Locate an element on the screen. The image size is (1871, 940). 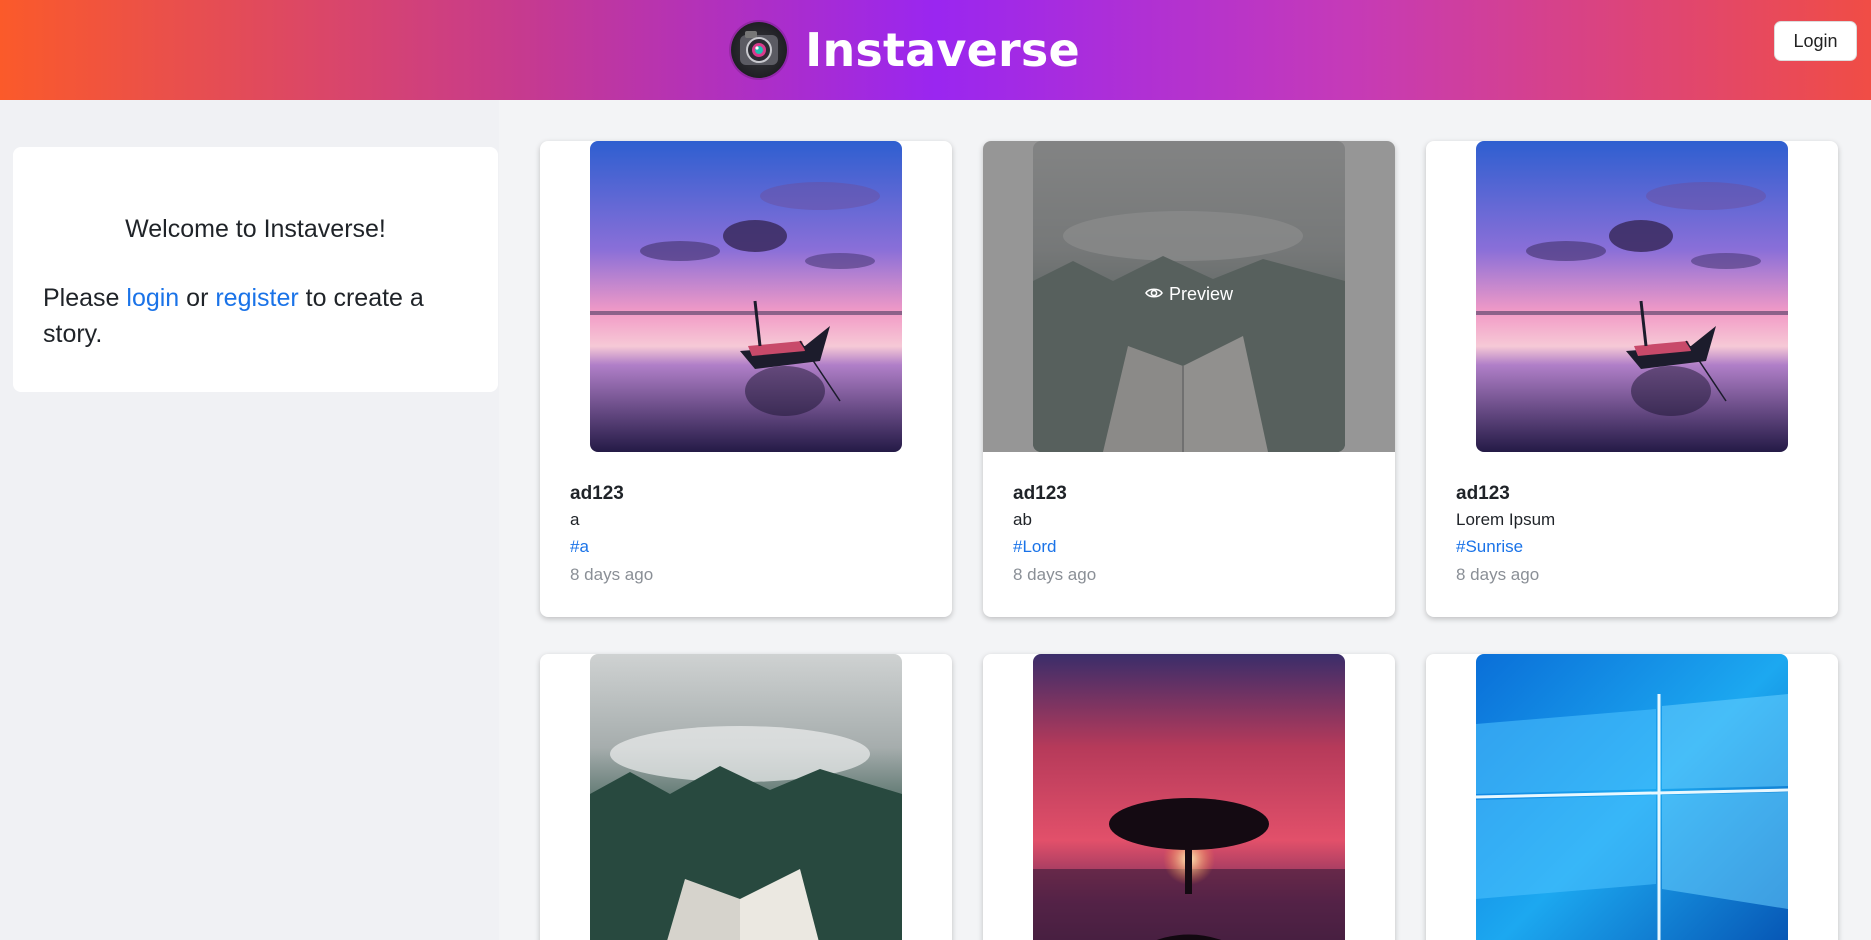
post-meta: ad123 ab #Lord 8 days ago is located at coordinates (1193, 534).